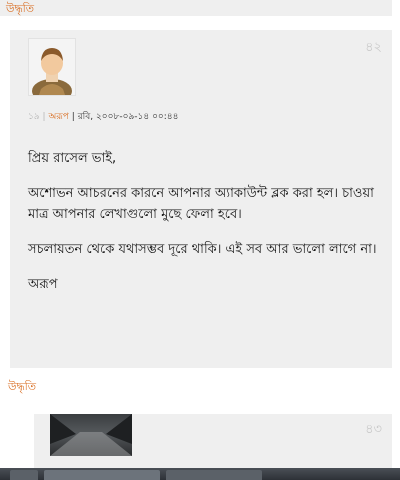 The width and height of the screenshot is (400, 480). Describe the element at coordinates (52, 75) in the screenshot. I see `person-icon` at that location.